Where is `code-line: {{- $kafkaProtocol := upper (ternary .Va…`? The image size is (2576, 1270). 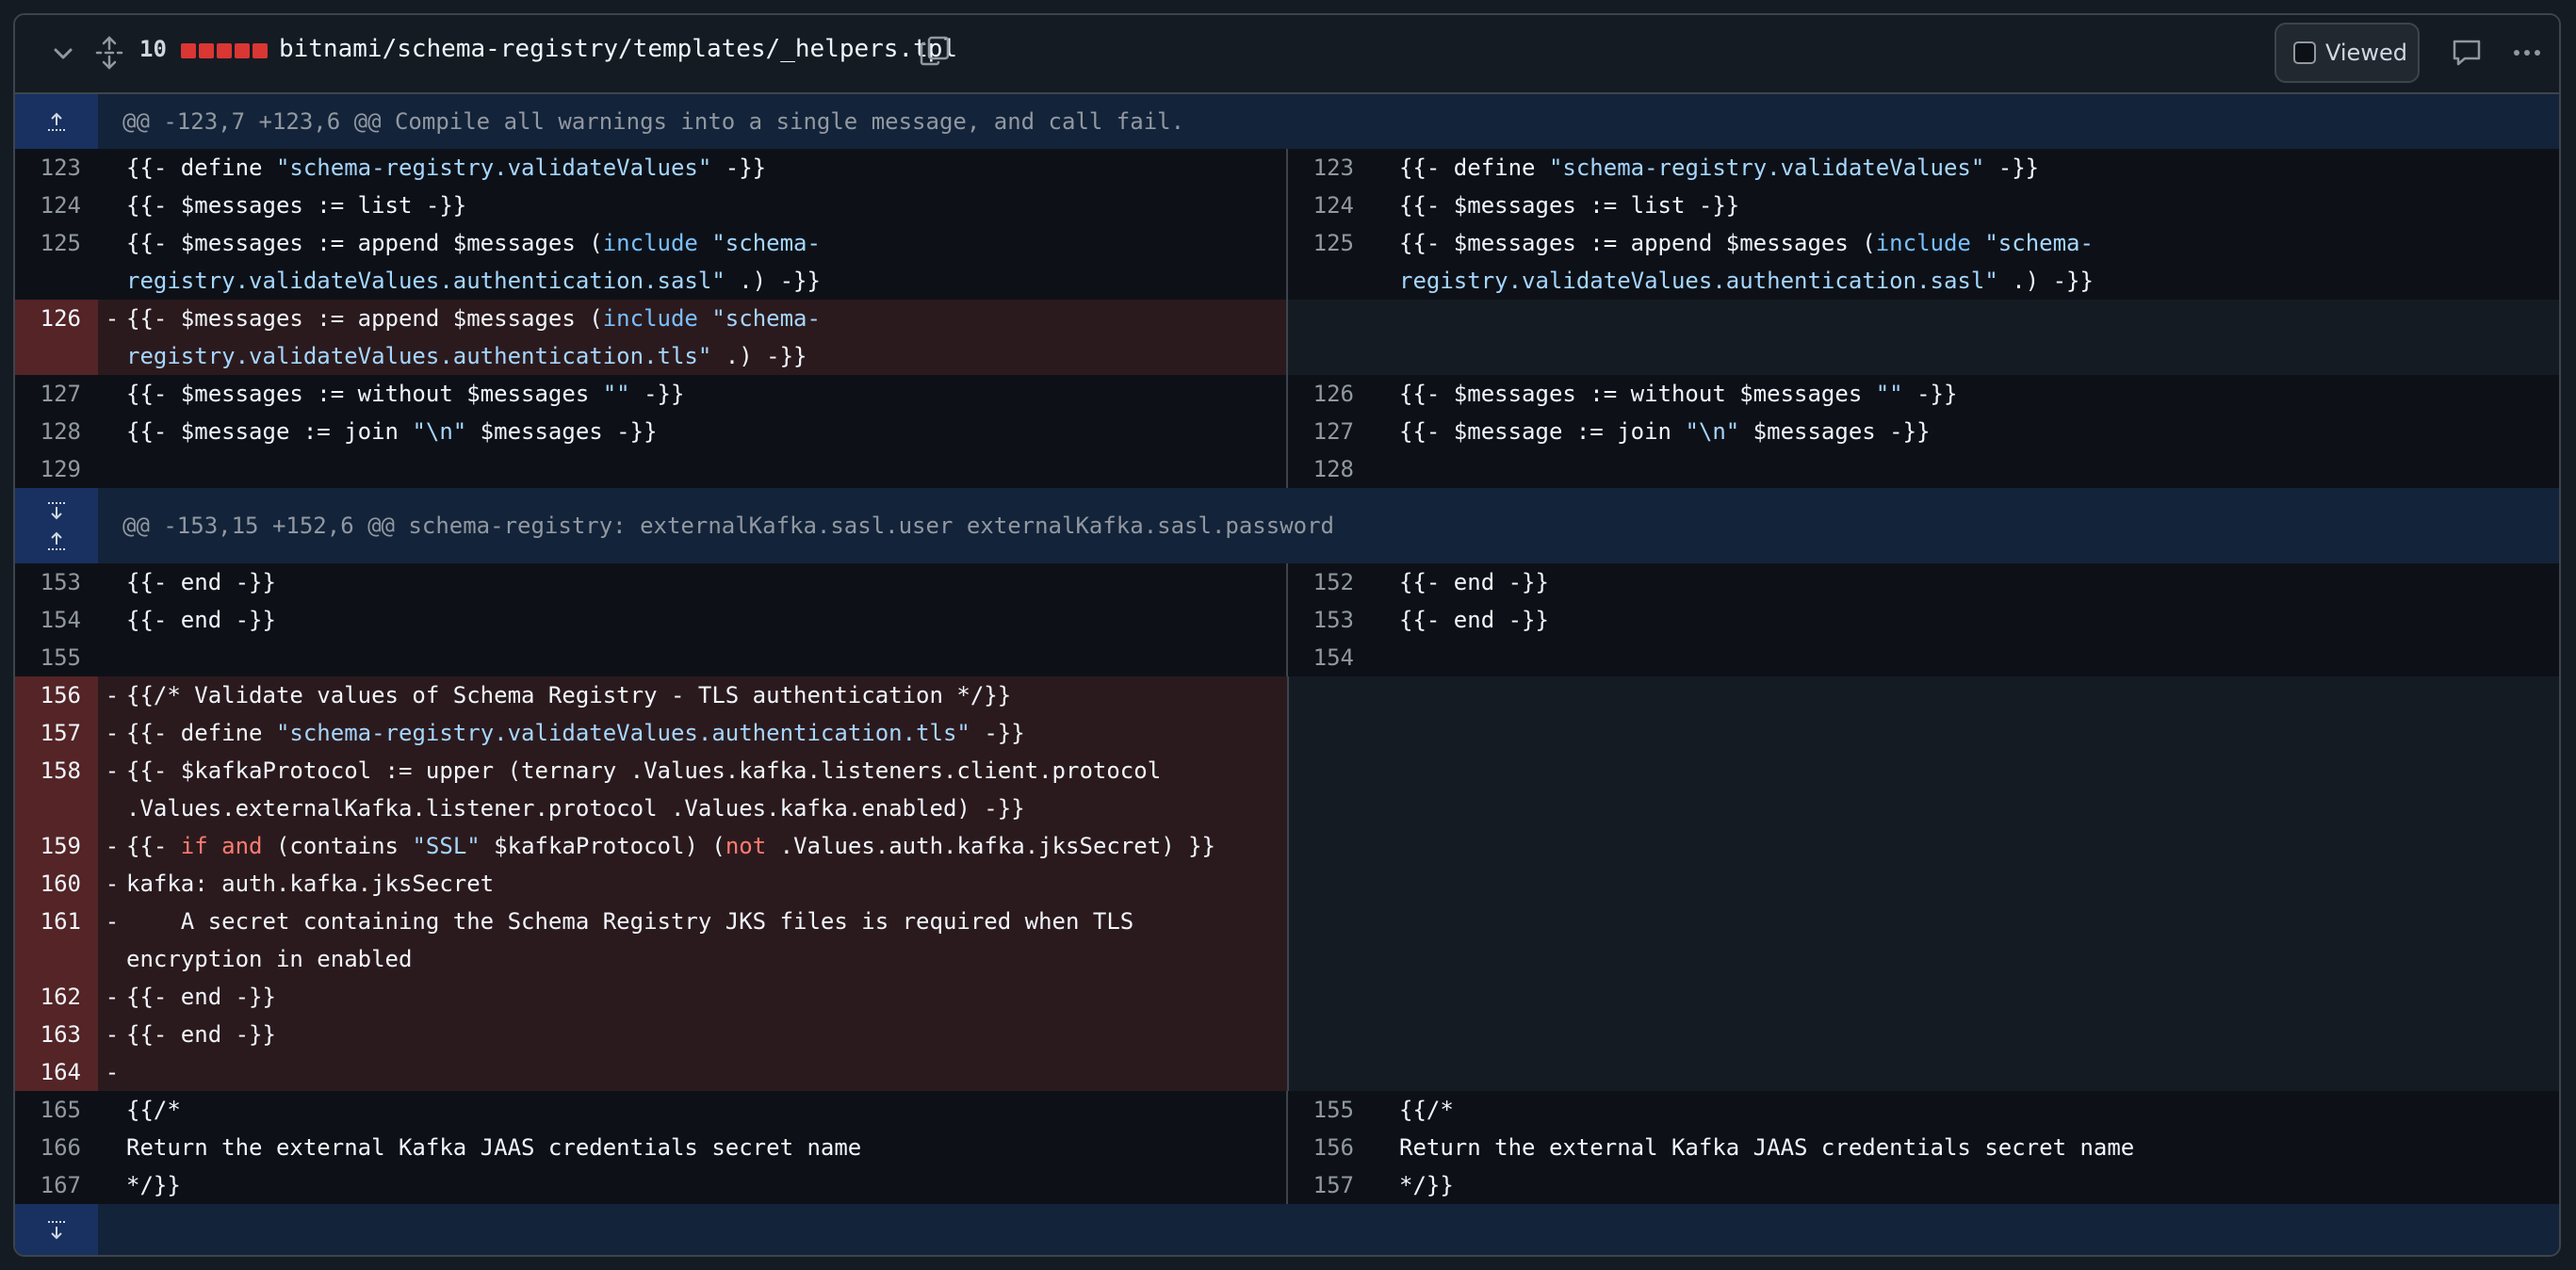
code-line: {{- $kafkaProtocol := upper (ternary .Va… is located at coordinates (706, 789).